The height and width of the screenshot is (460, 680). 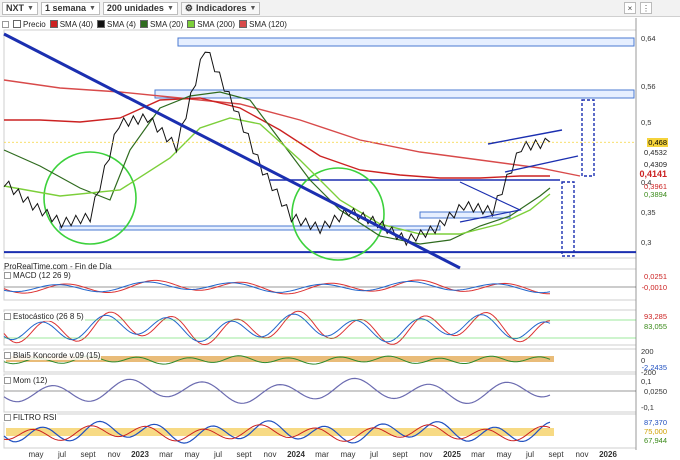 I want to click on stoch-value: 83,055, so click(x=655, y=326).